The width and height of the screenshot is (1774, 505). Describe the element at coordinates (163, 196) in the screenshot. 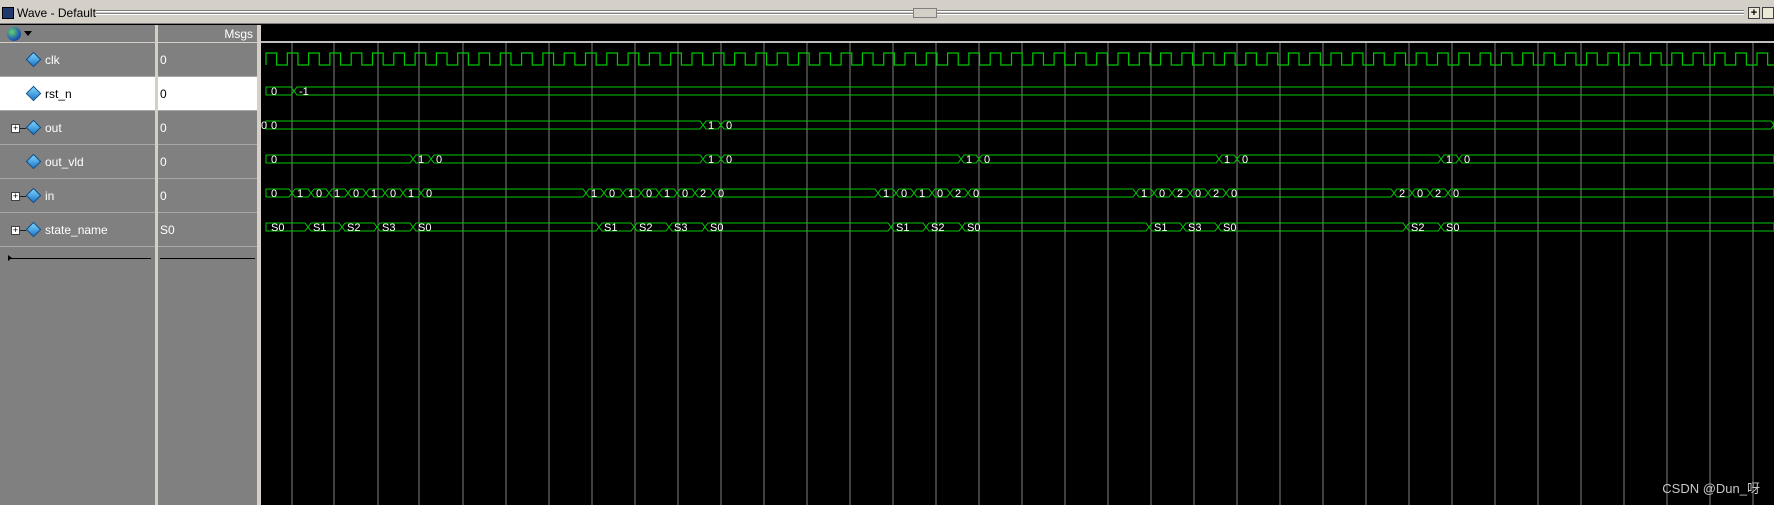

I see `signal-value-in: 0` at that location.